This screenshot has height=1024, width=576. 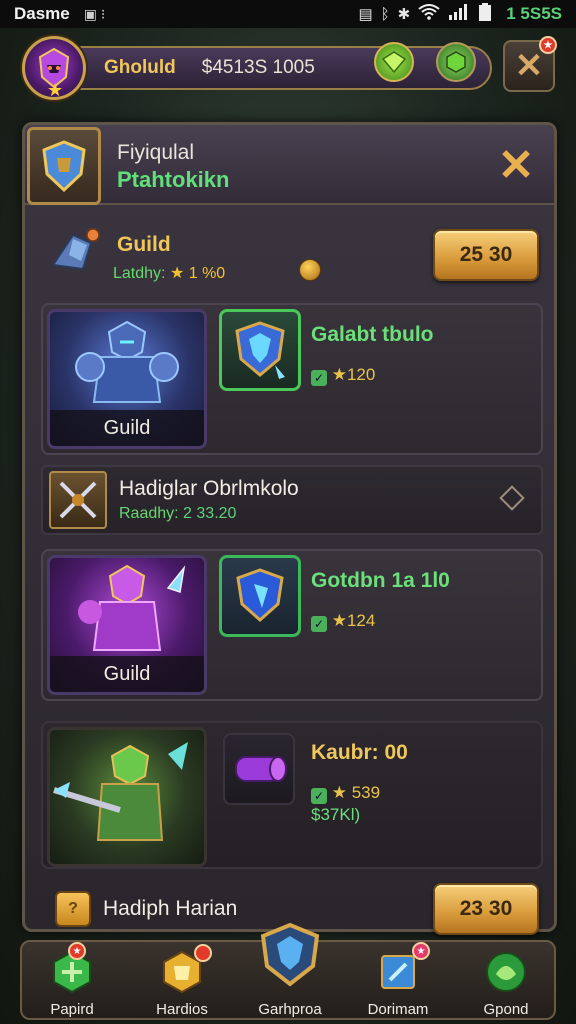 I want to click on item-stat-value: ★124, so click(x=353, y=620).